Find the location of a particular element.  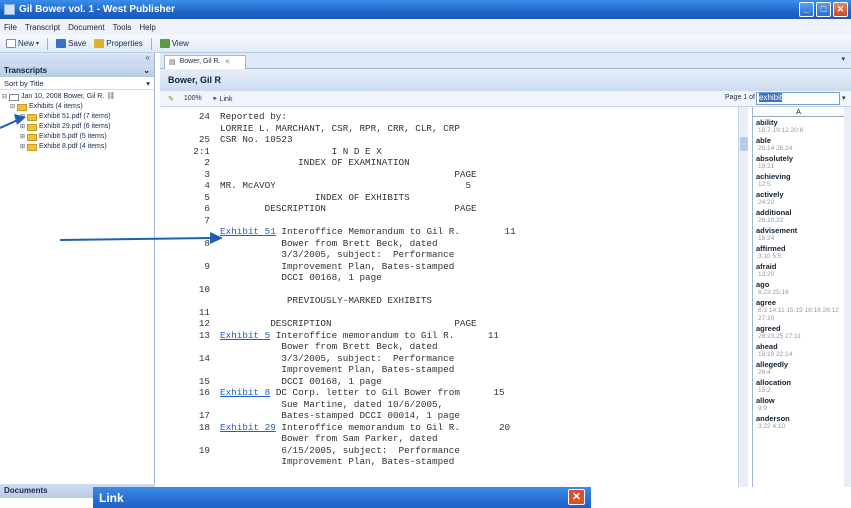

index-word: able is located at coordinates (798, 140).